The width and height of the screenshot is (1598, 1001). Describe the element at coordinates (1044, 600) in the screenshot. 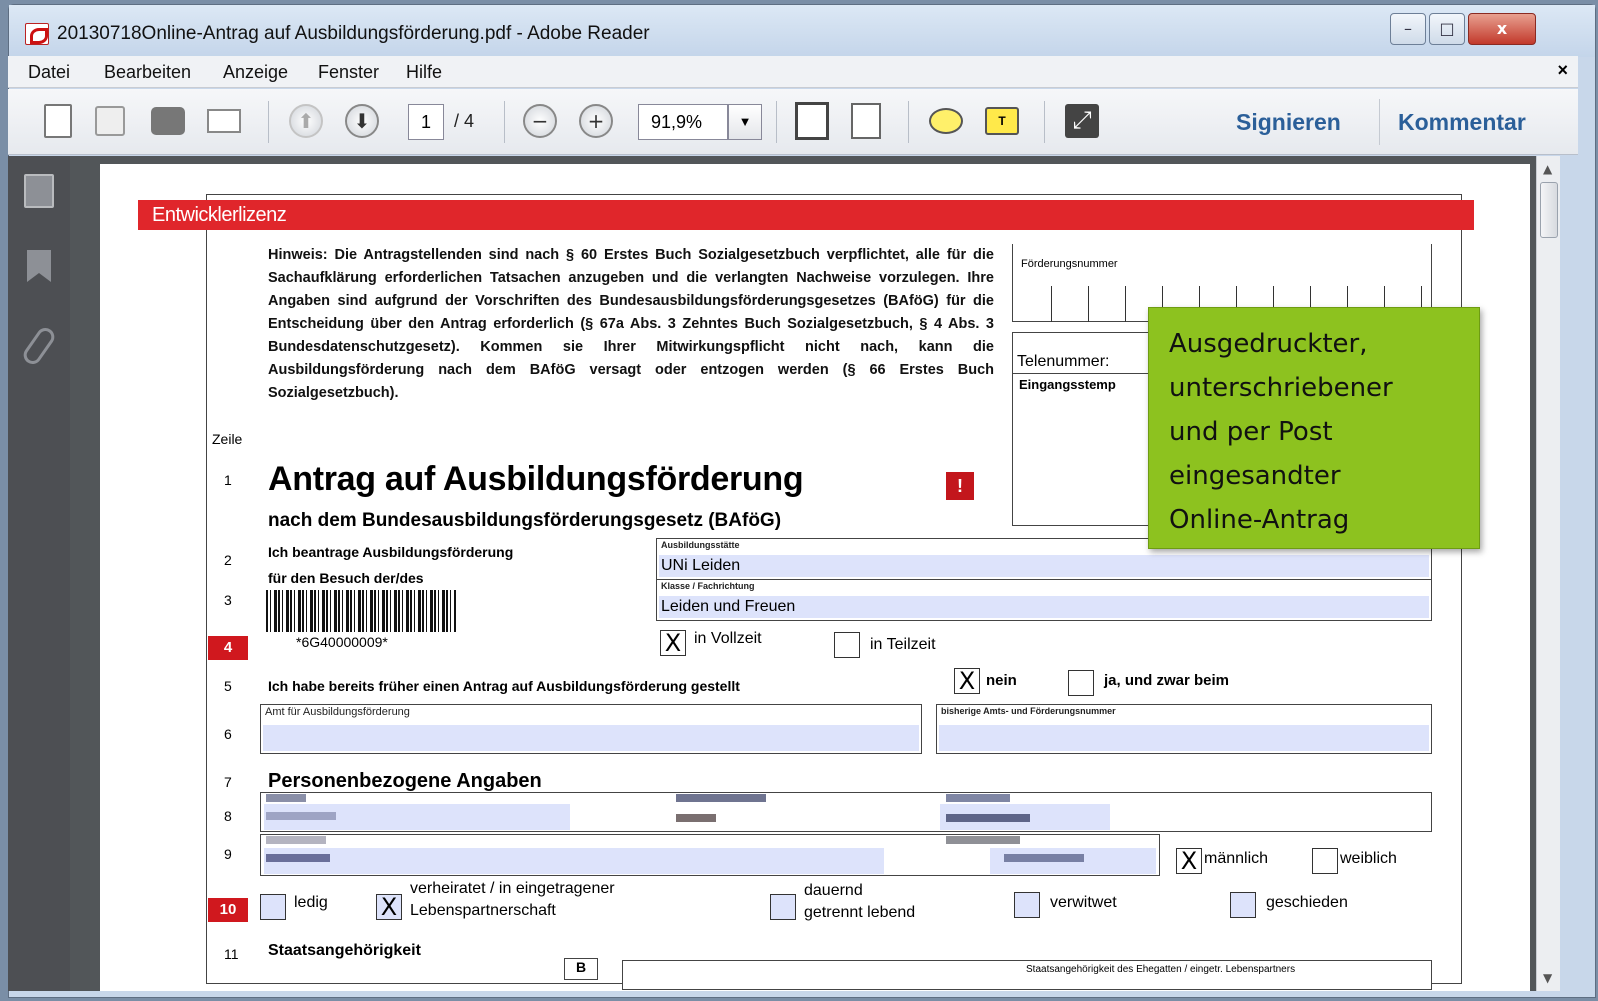

I see `klasse-field: Klasse / Fachrichtung Leiden und Freuen` at that location.